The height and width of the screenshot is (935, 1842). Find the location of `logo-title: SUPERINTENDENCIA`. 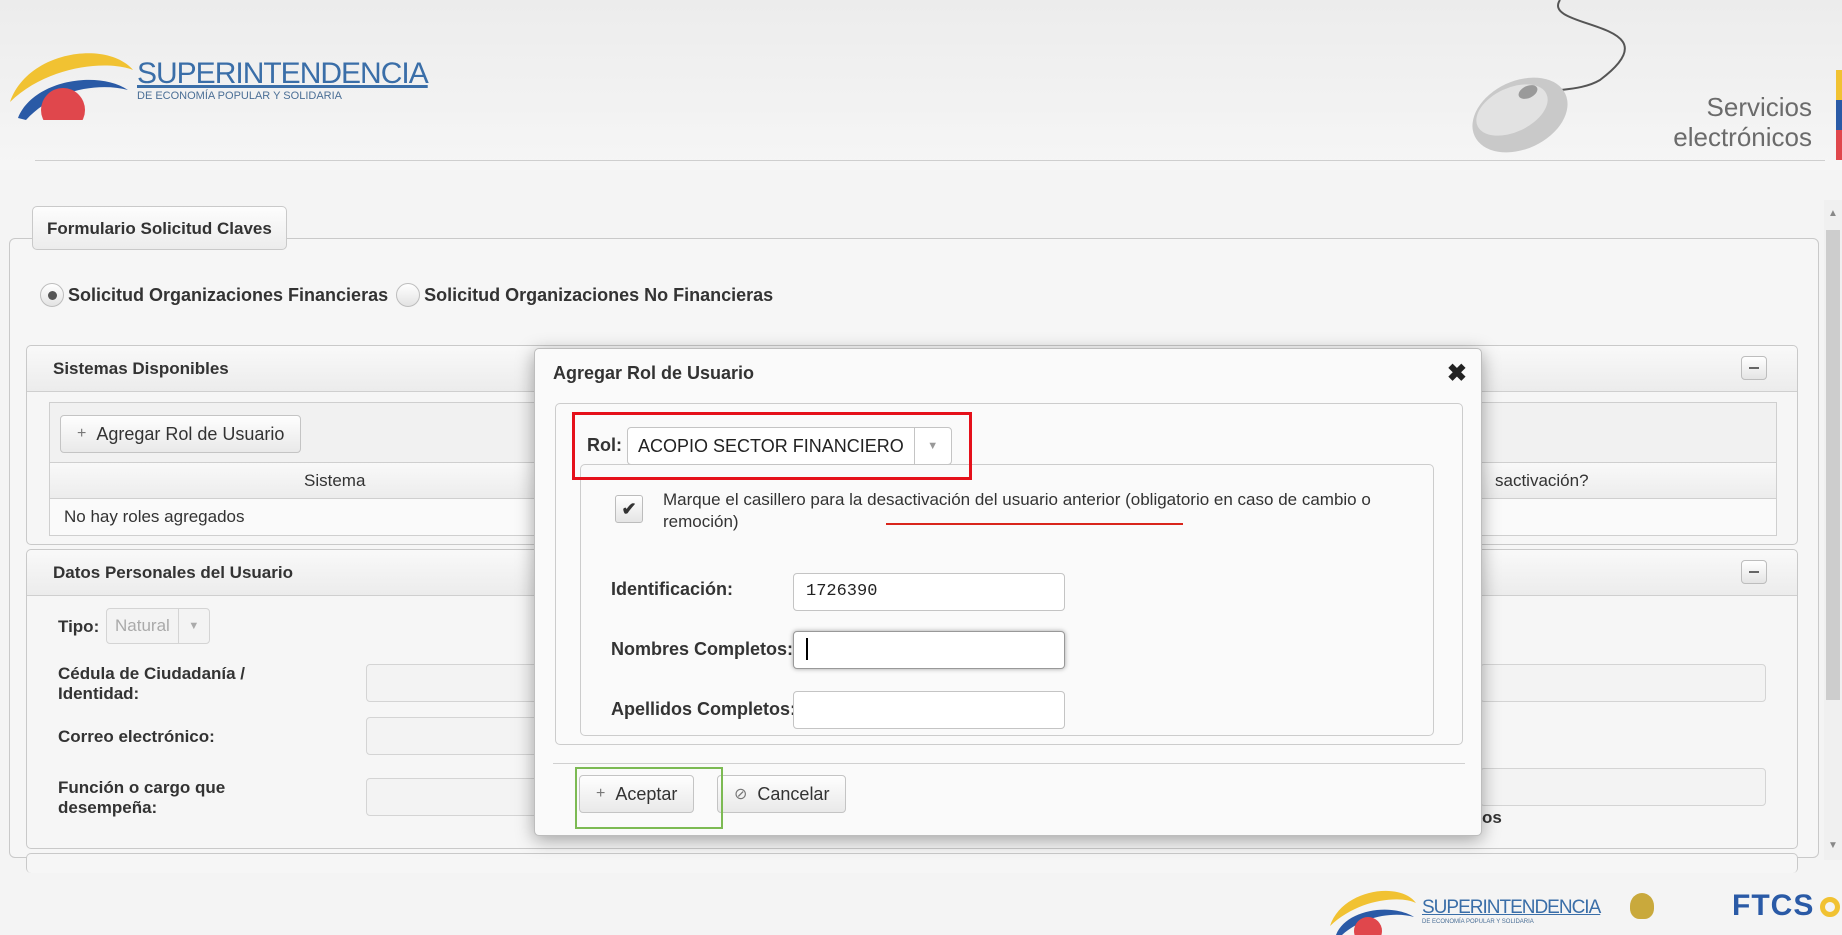

logo-title: SUPERINTENDENCIA is located at coordinates (283, 73).